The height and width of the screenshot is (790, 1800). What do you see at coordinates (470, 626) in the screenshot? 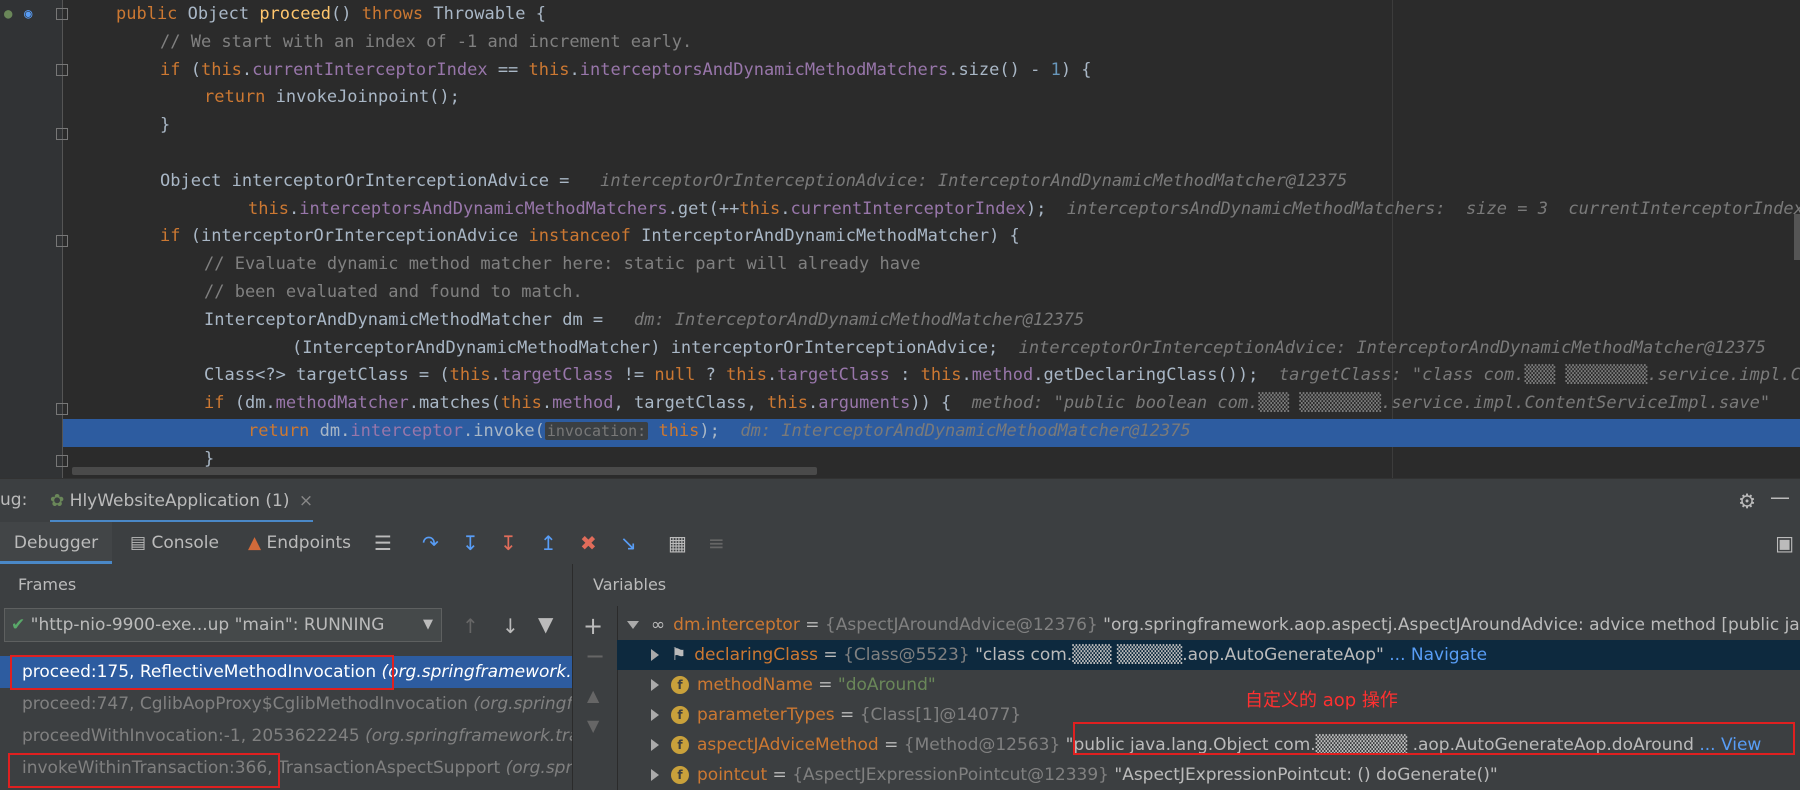
I see `frame-up-icon: ↑` at bounding box center [470, 626].